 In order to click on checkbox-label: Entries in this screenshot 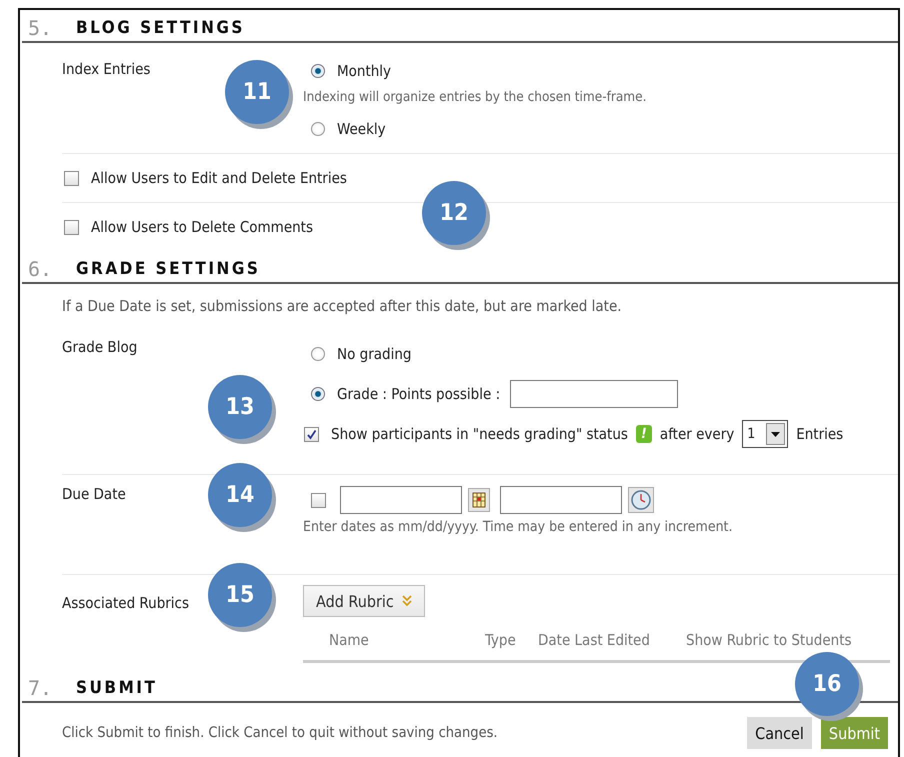, I will do `click(820, 434)`.